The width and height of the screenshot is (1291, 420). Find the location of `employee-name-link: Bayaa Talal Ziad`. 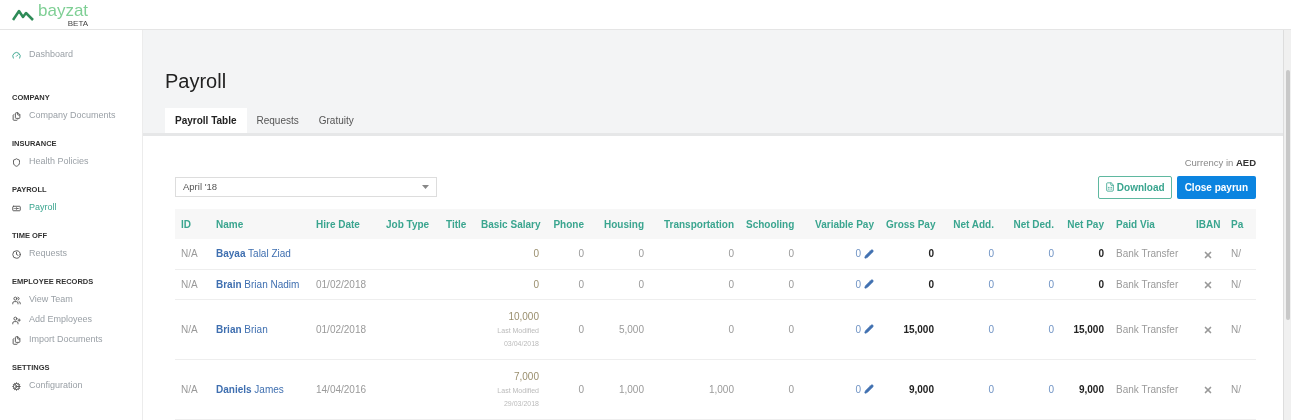

employee-name-link: Bayaa Talal Ziad is located at coordinates (253, 254).